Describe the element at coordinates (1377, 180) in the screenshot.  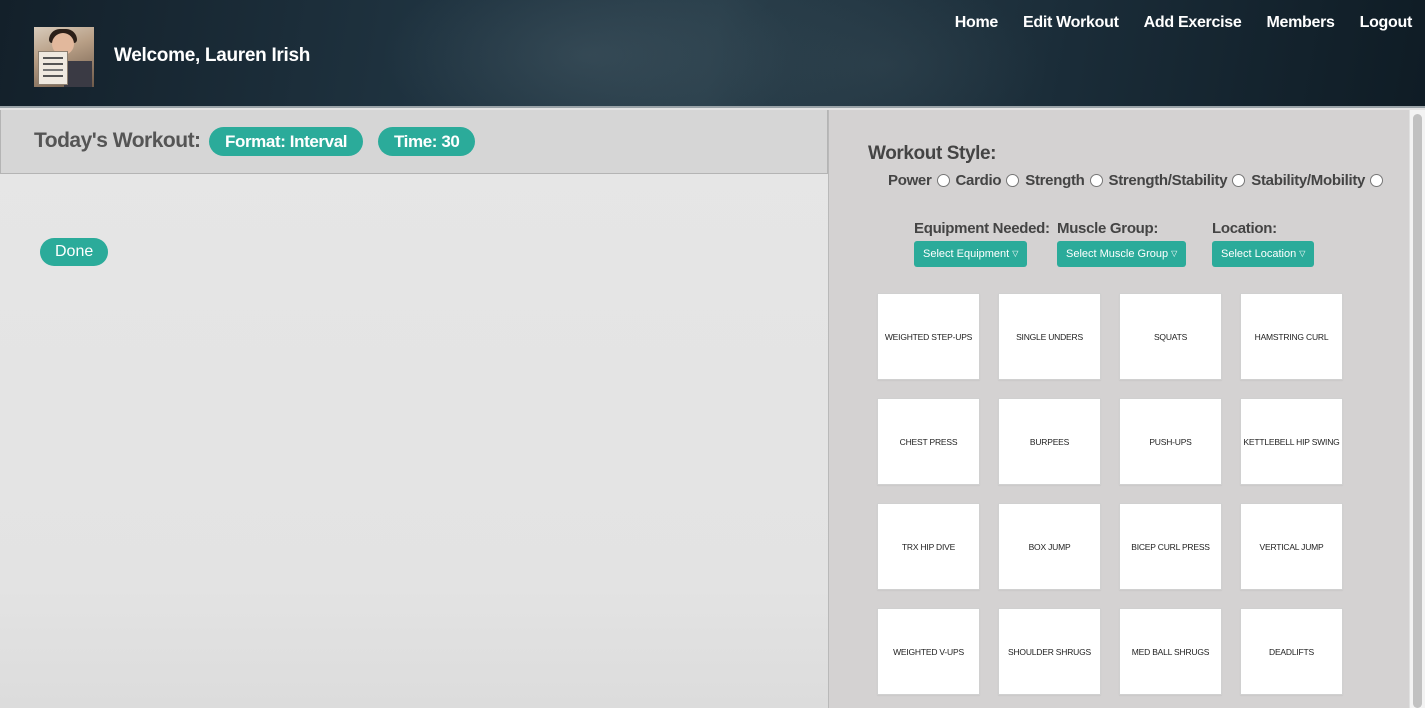
I see `radio-stability-mobility` at that location.